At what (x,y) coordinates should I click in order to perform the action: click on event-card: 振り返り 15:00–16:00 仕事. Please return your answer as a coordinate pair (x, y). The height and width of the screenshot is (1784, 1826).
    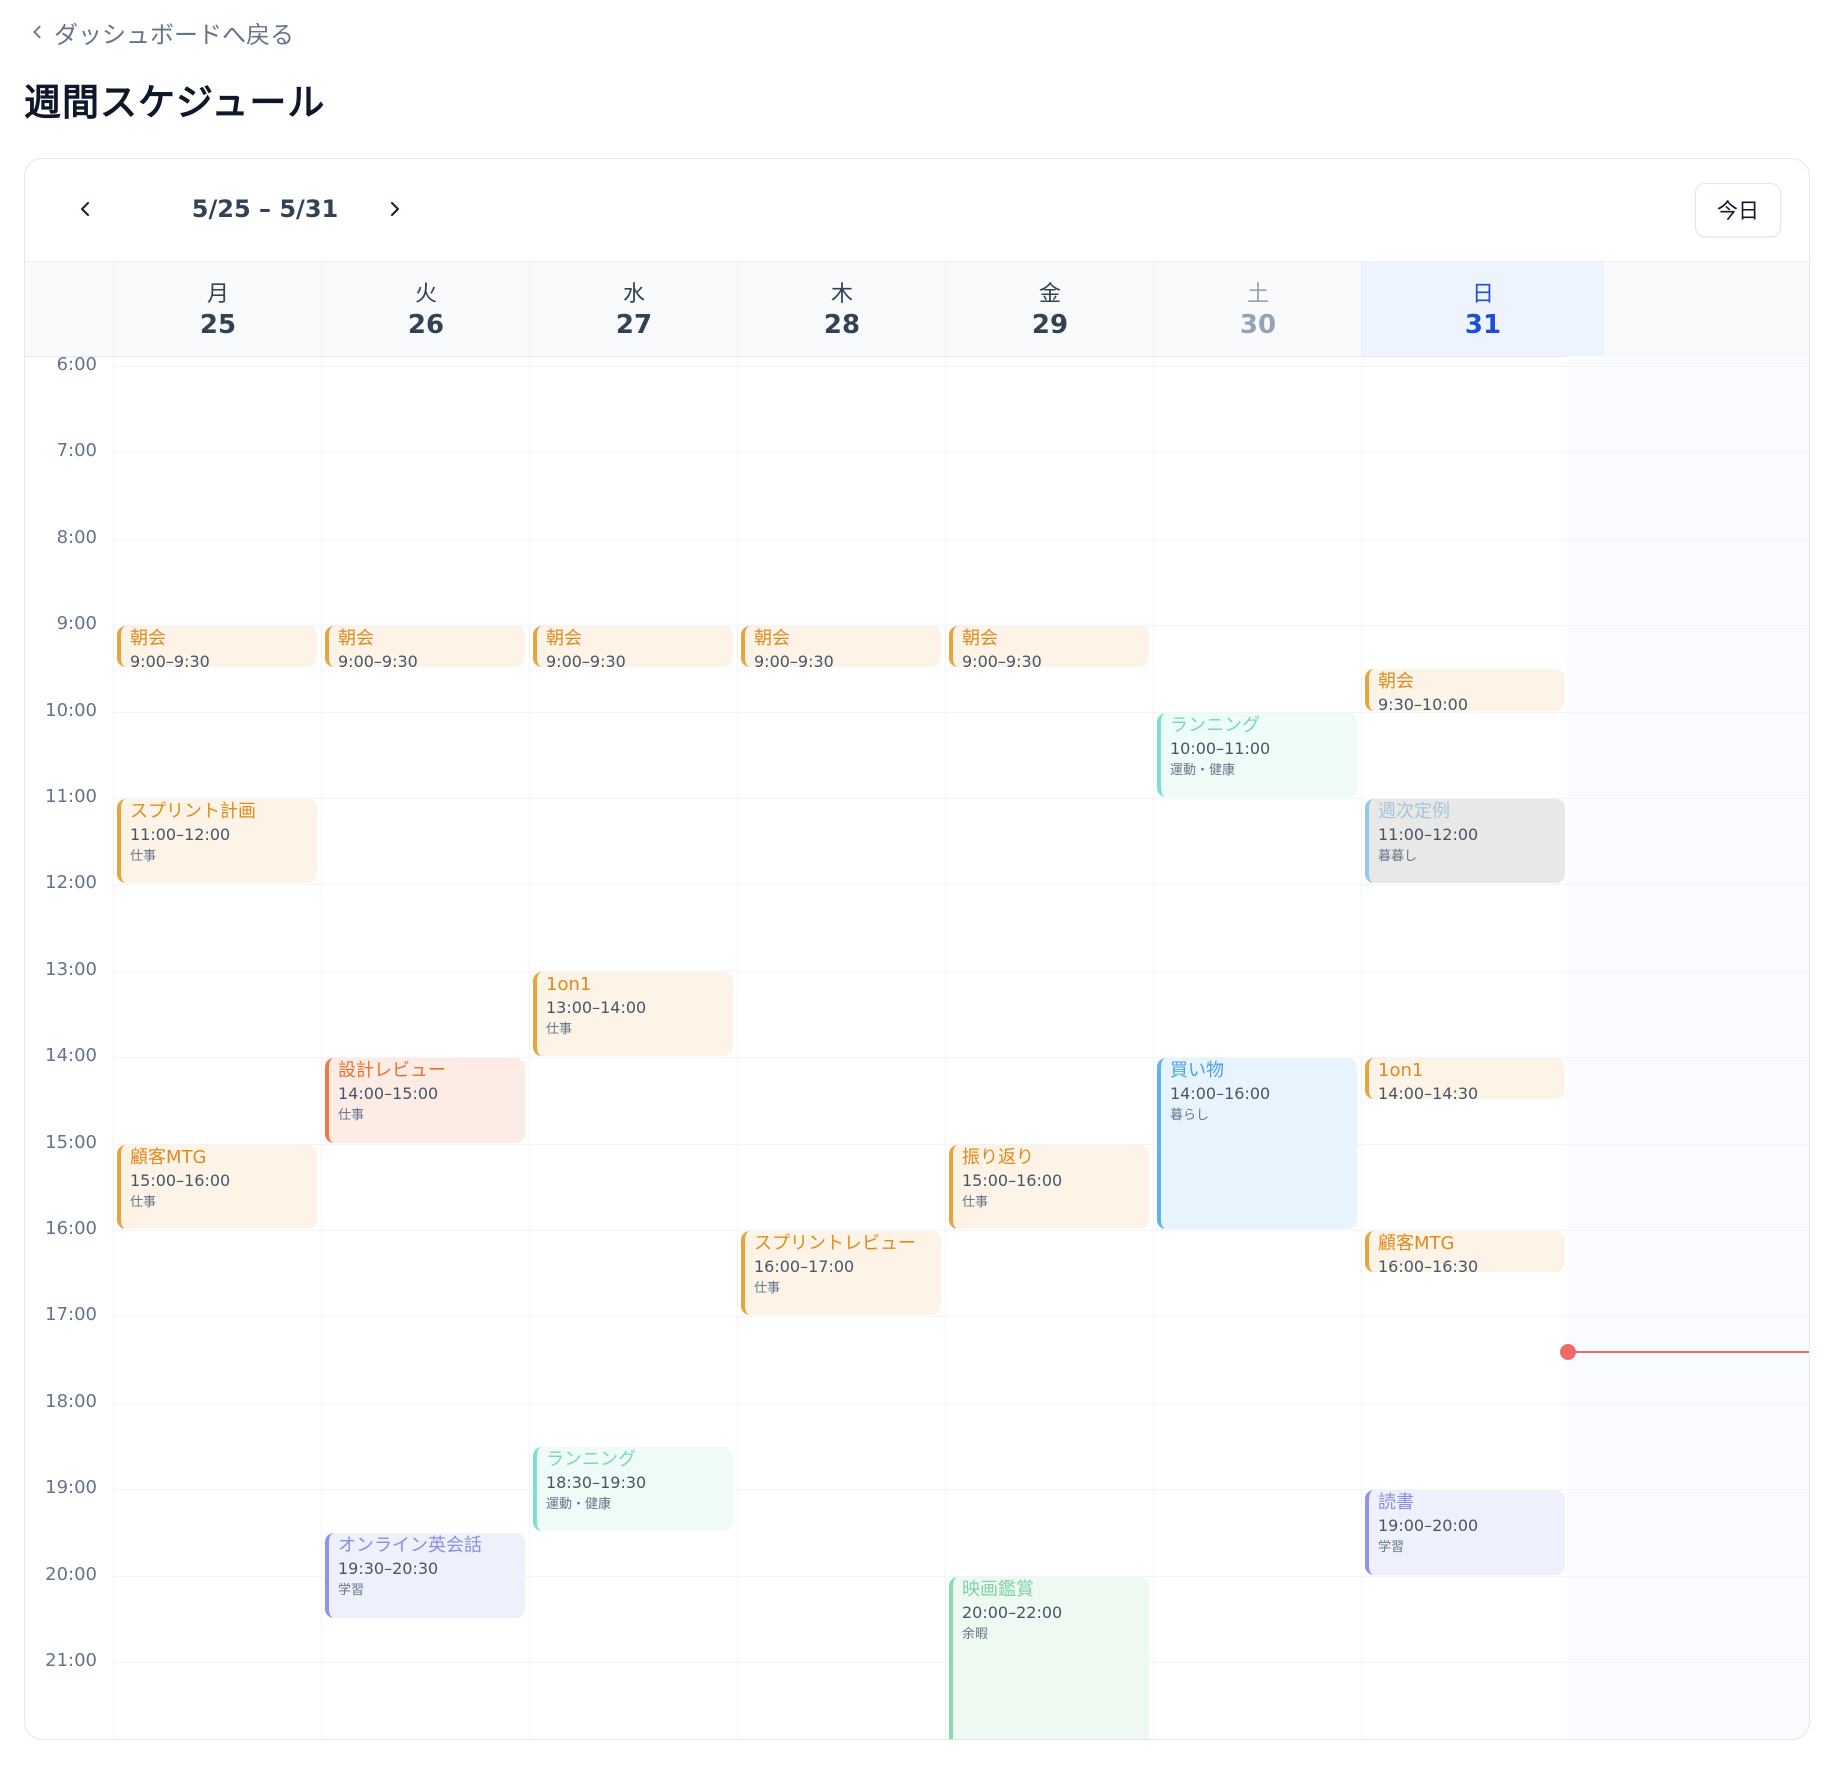
    Looking at the image, I should click on (1049, 1186).